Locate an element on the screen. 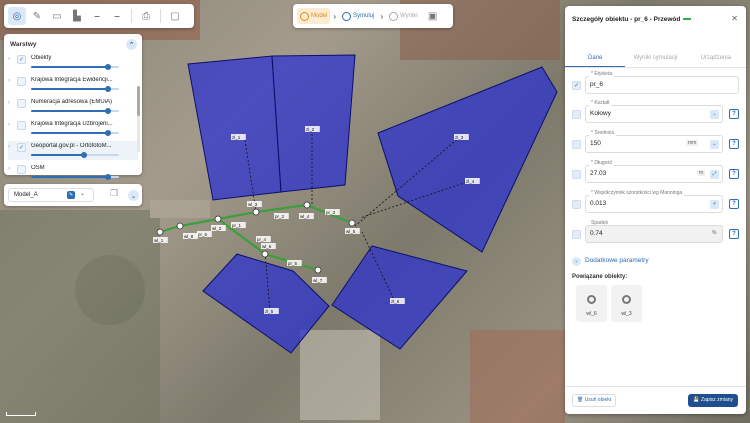 The image size is (750, 423). advanced-params-toggle: ⌄ Dodatkowe parametry is located at coordinates (610, 261).